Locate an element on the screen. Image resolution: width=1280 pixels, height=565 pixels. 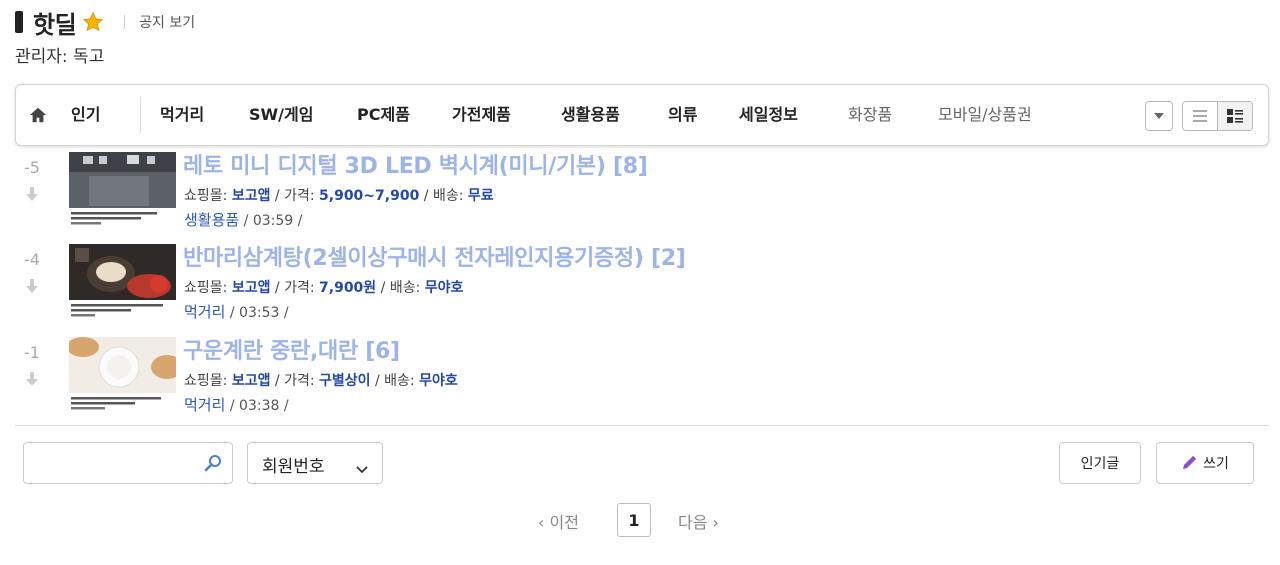
search-box is located at coordinates (128, 463).